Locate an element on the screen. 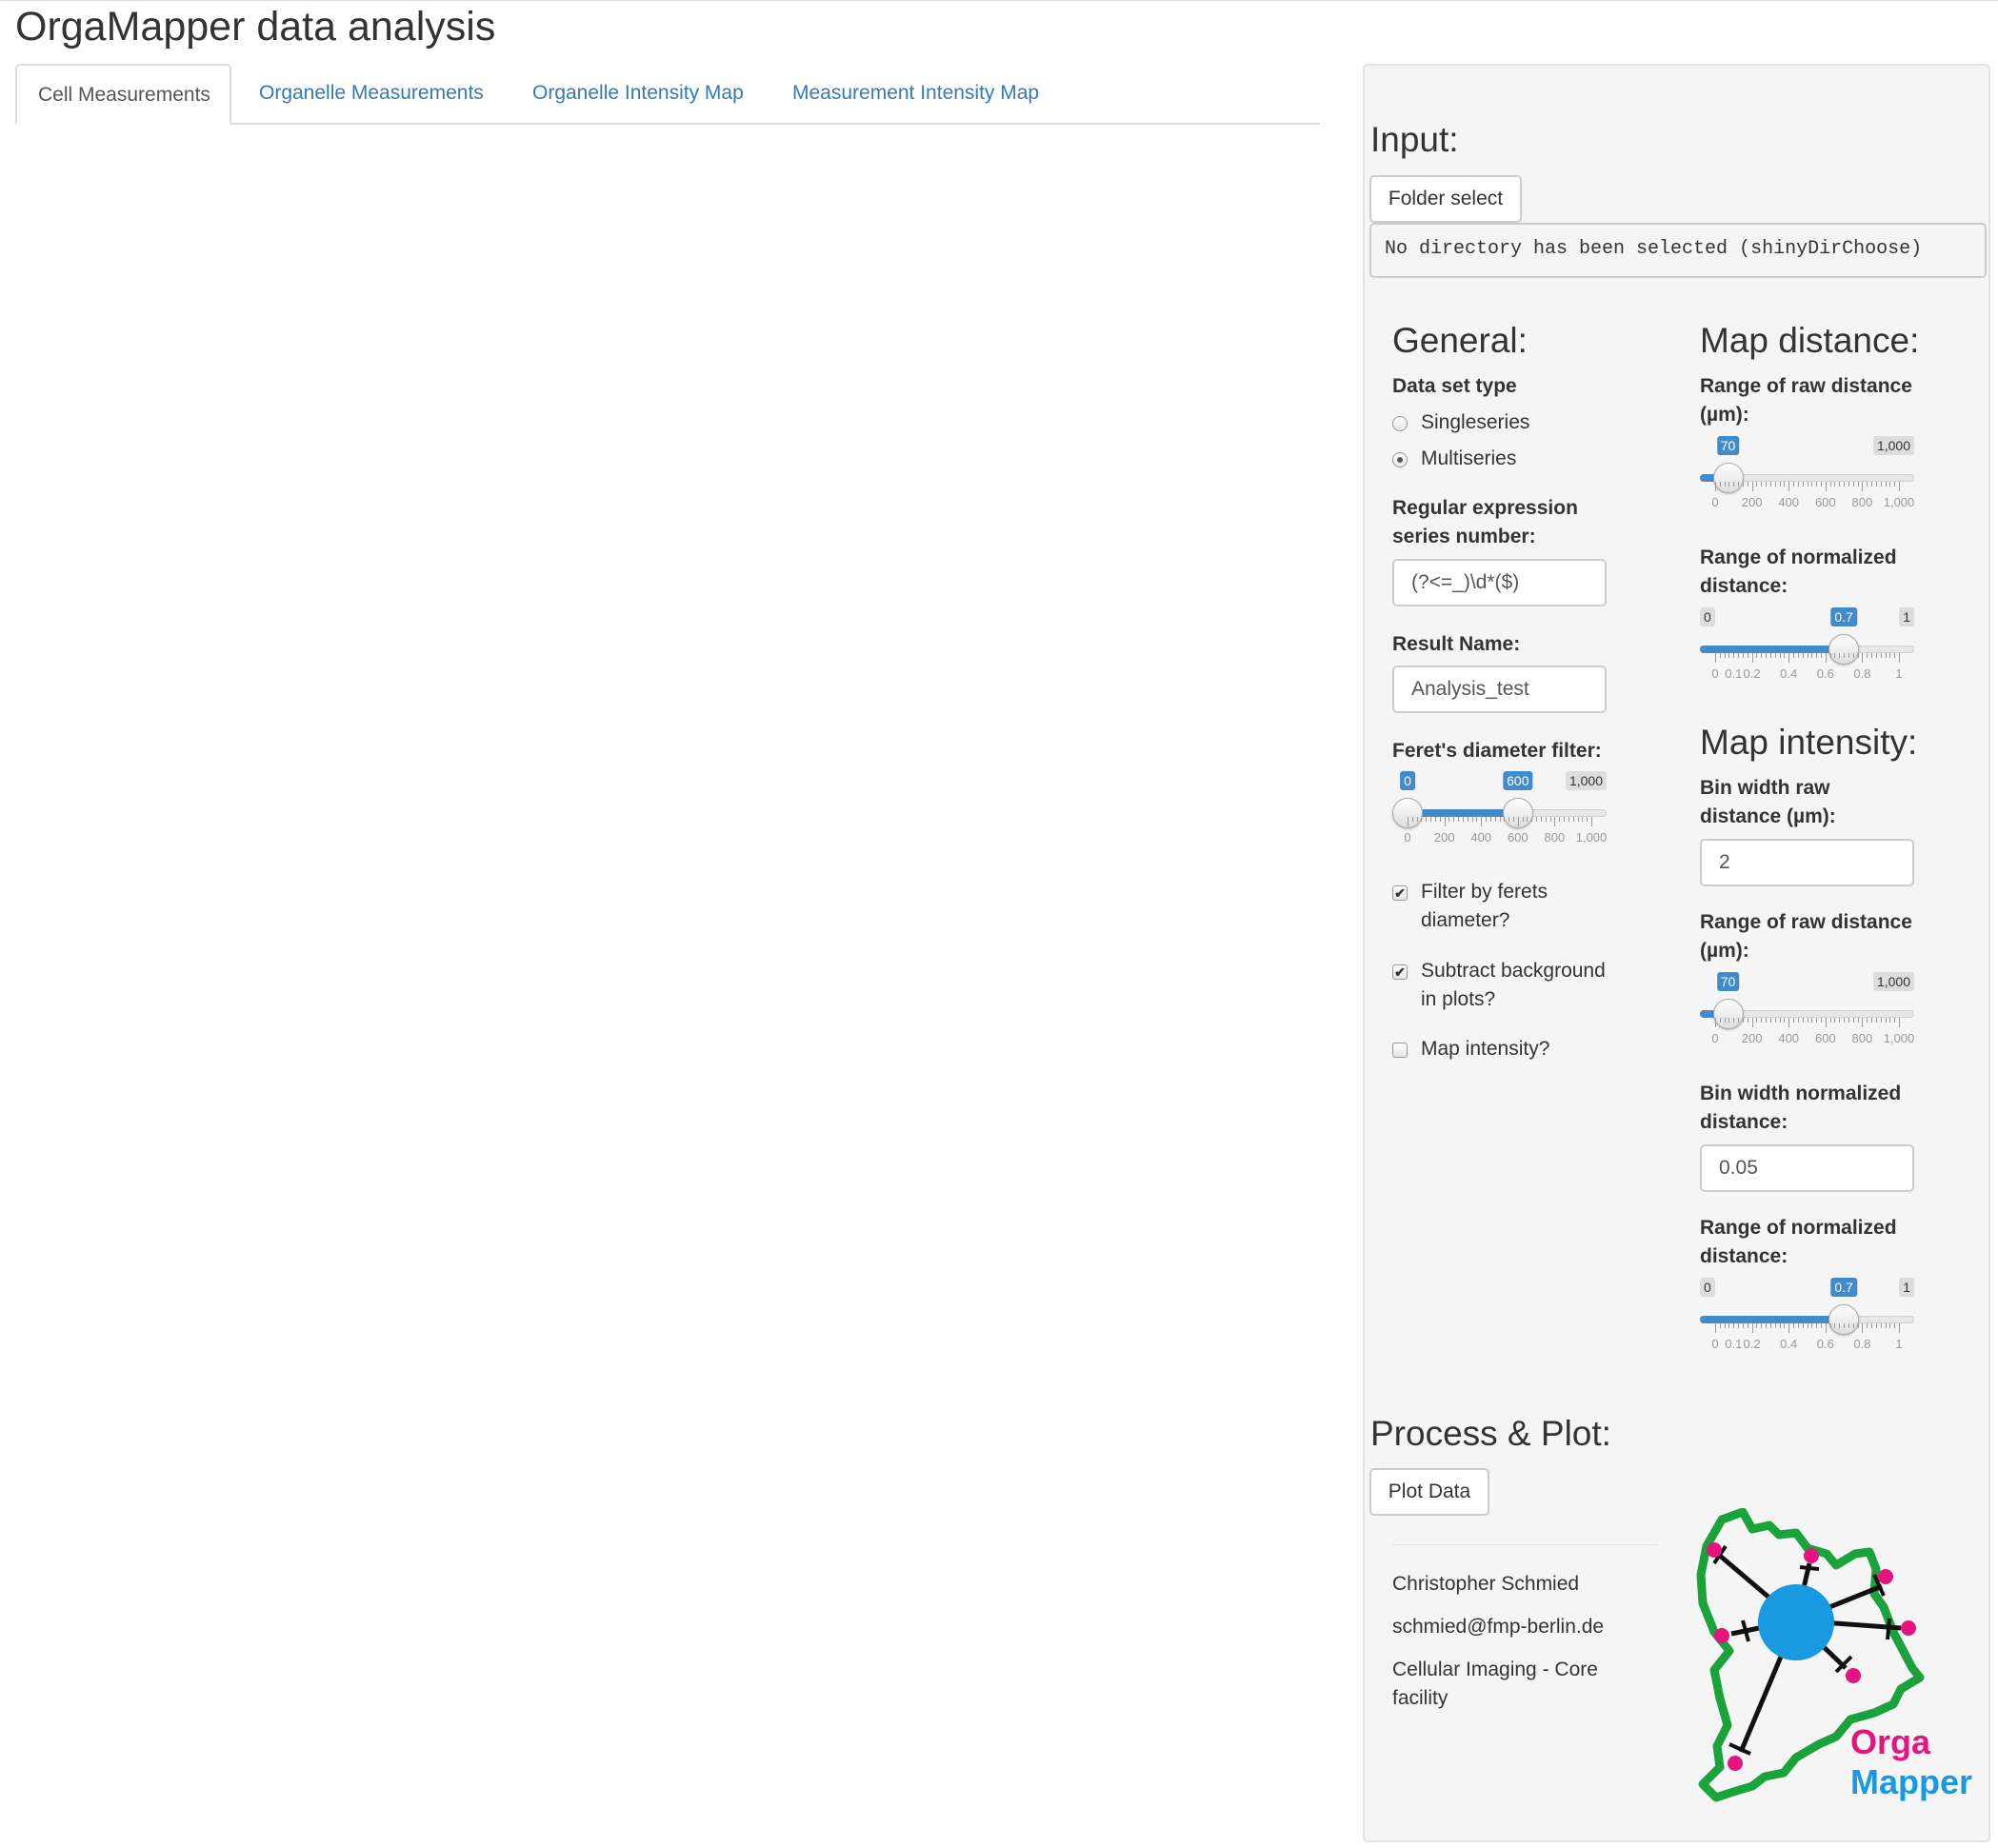 The image size is (1998, 1848). subtract-bg-checkbox: ✔ is located at coordinates (1400, 972).